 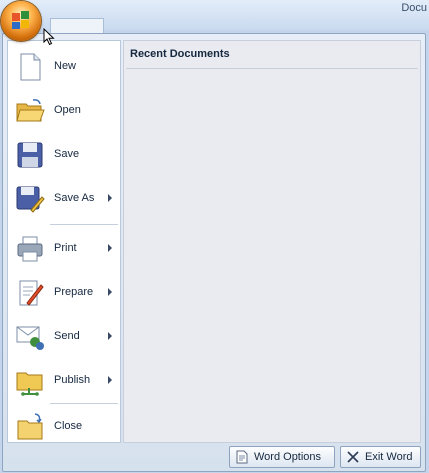 I want to click on menu-item-label: Publish, so click(x=72, y=380).